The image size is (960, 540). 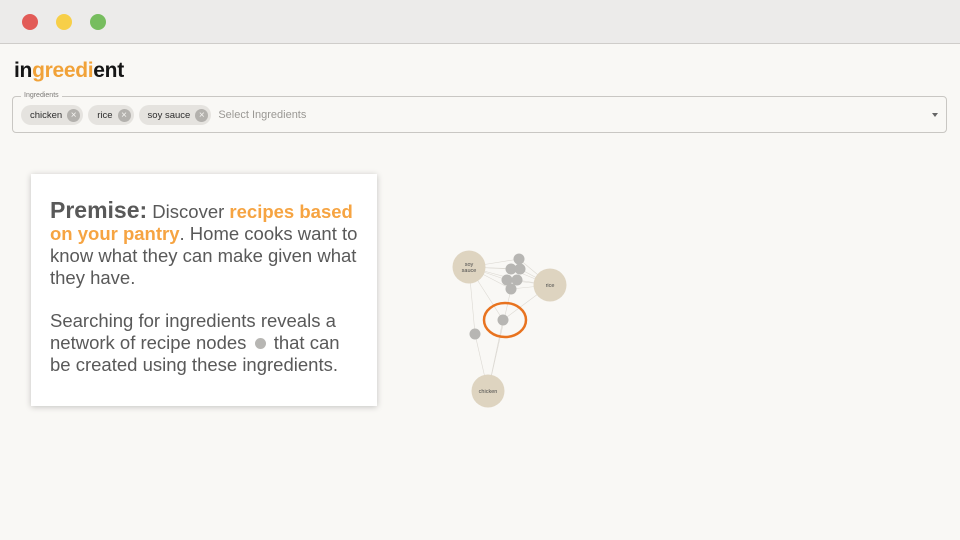 I want to click on recipe-network-graph: soy sauce rice chicken, so click(x=509, y=329).